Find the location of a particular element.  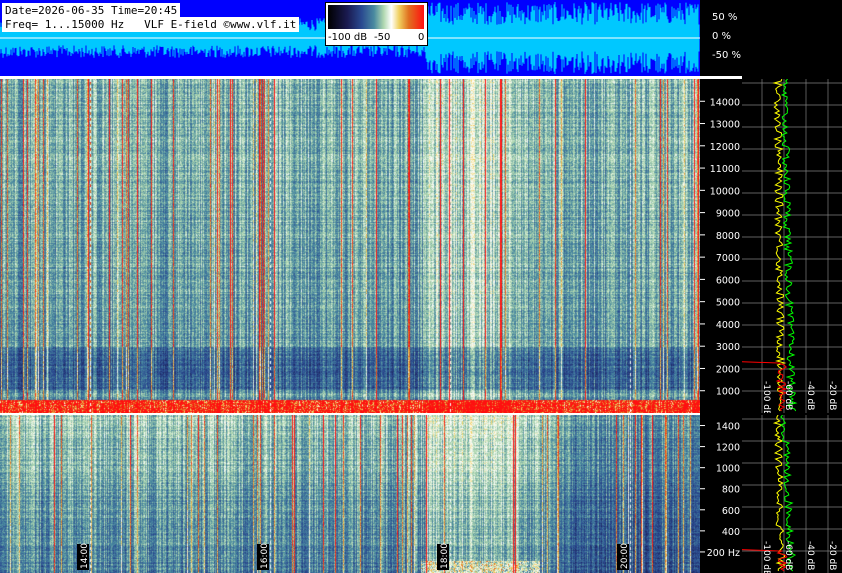

colorbar-label-min: -100 dB is located at coordinates (348, 37).